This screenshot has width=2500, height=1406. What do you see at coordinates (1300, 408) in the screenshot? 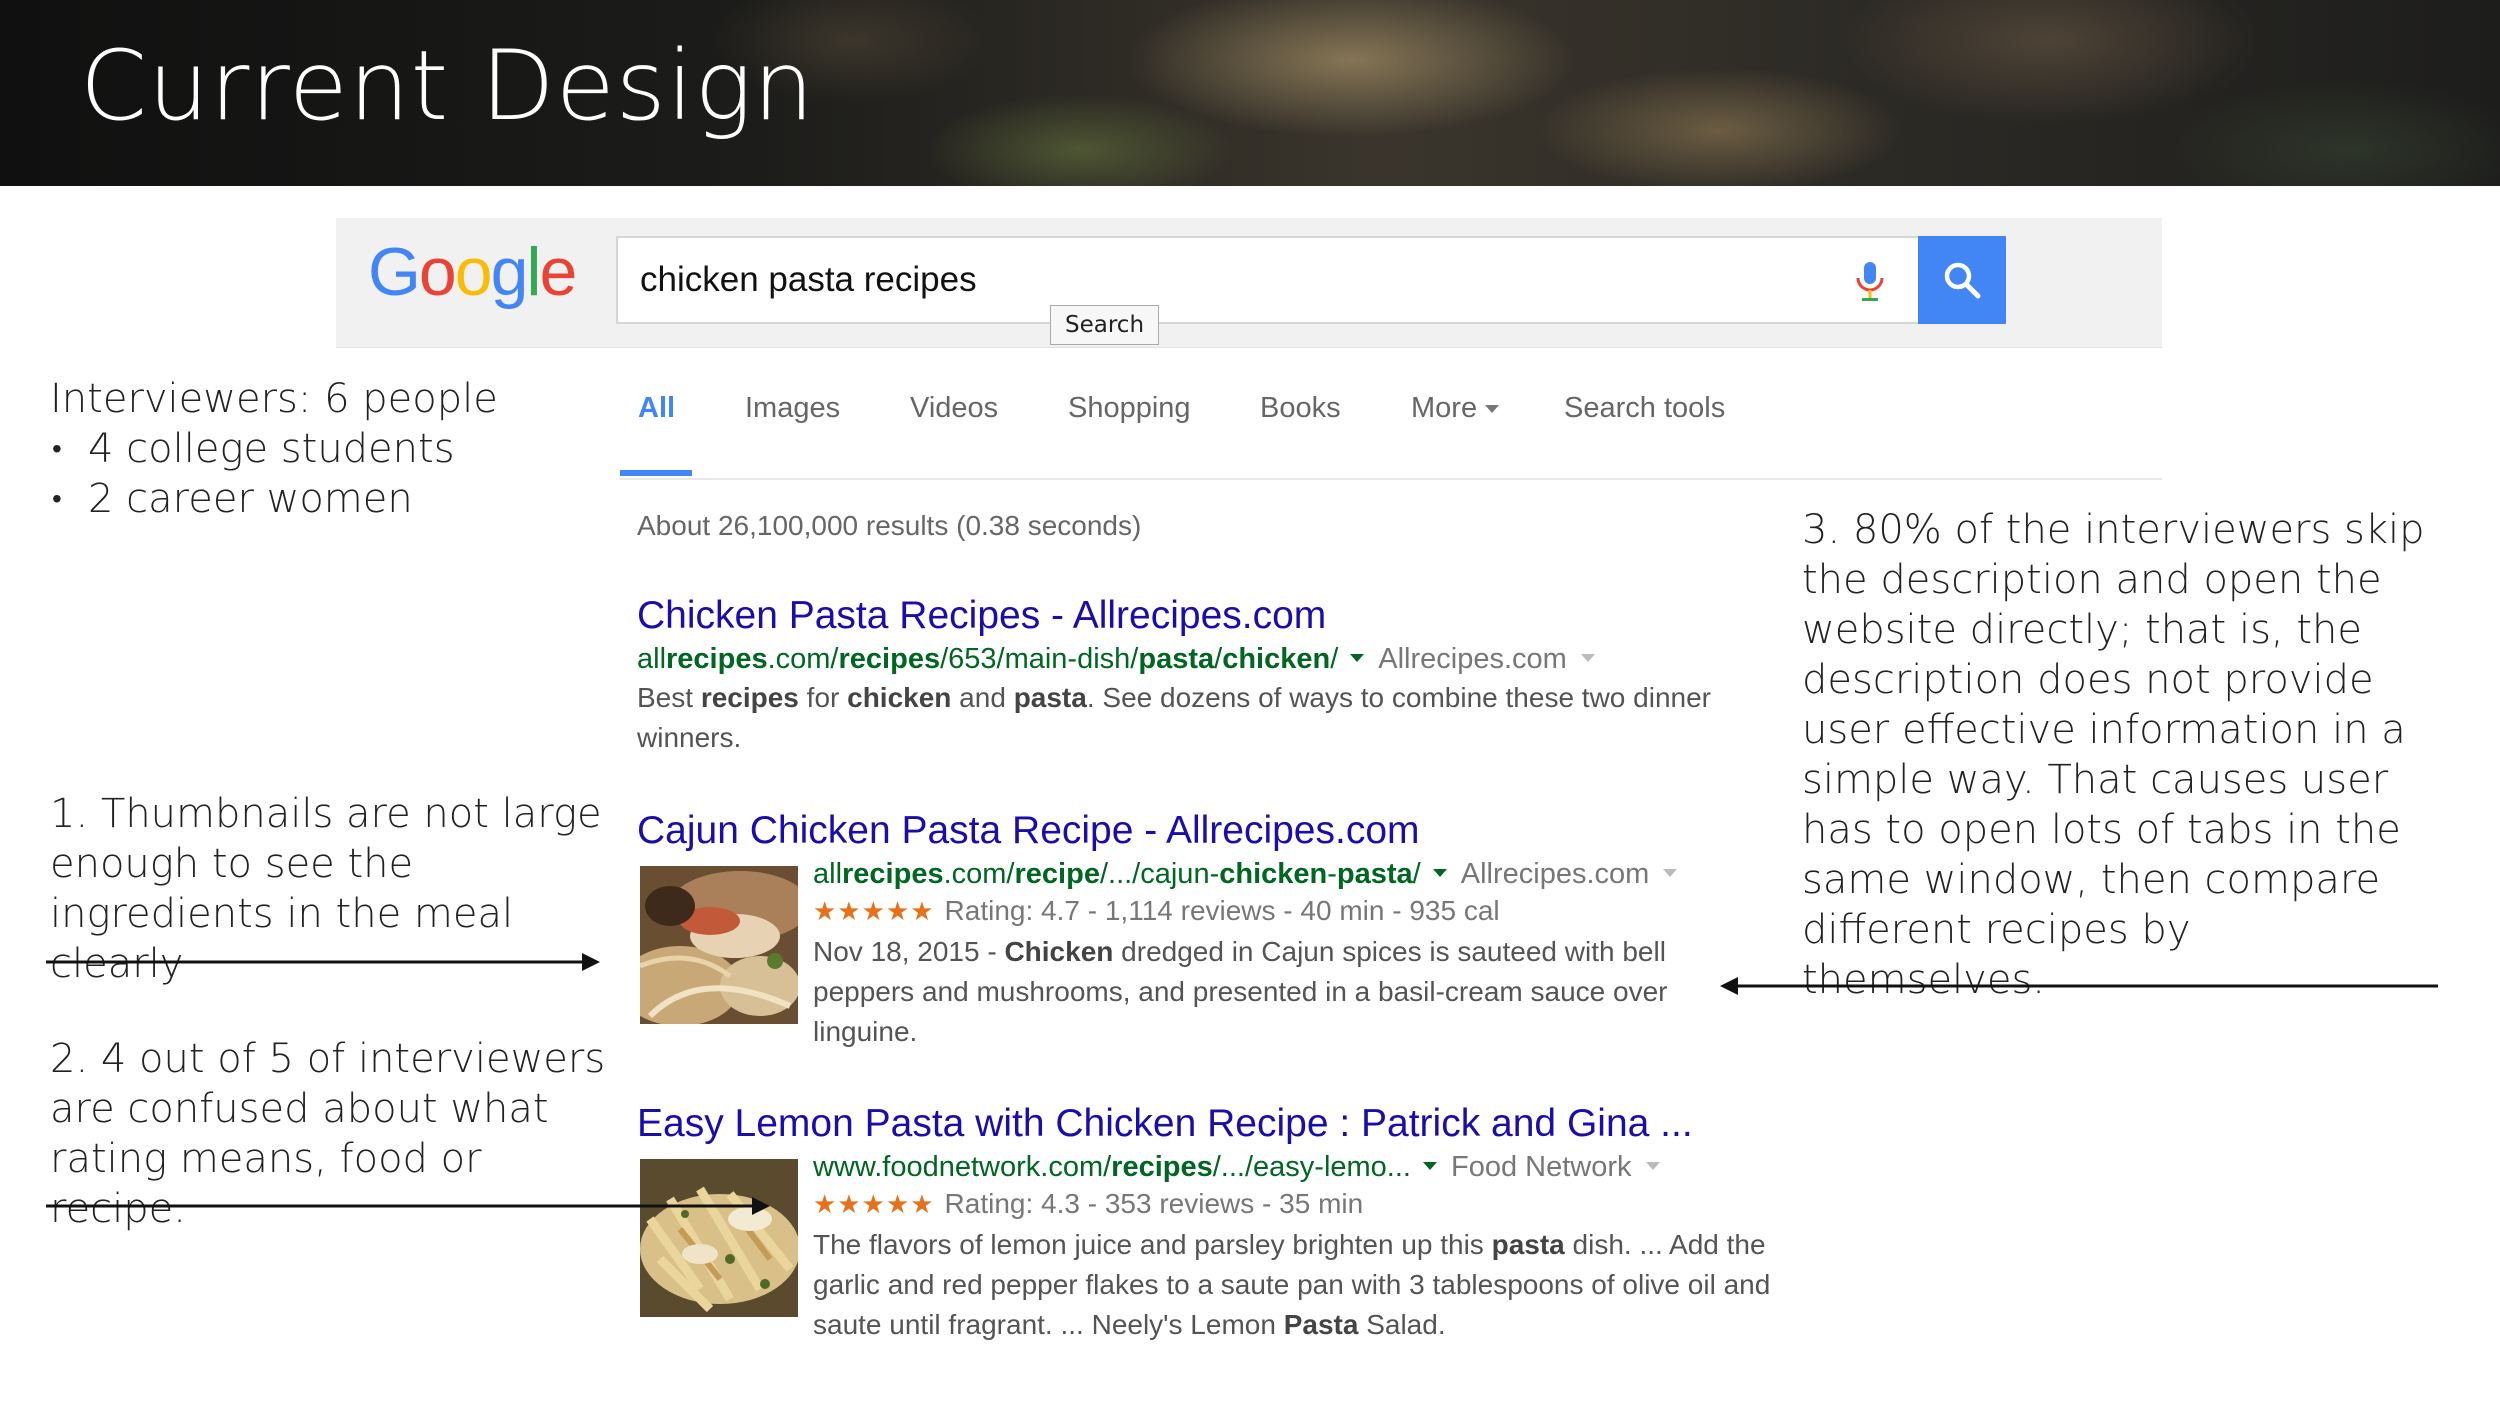
I see `tab-books: Books` at bounding box center [1300, 408].